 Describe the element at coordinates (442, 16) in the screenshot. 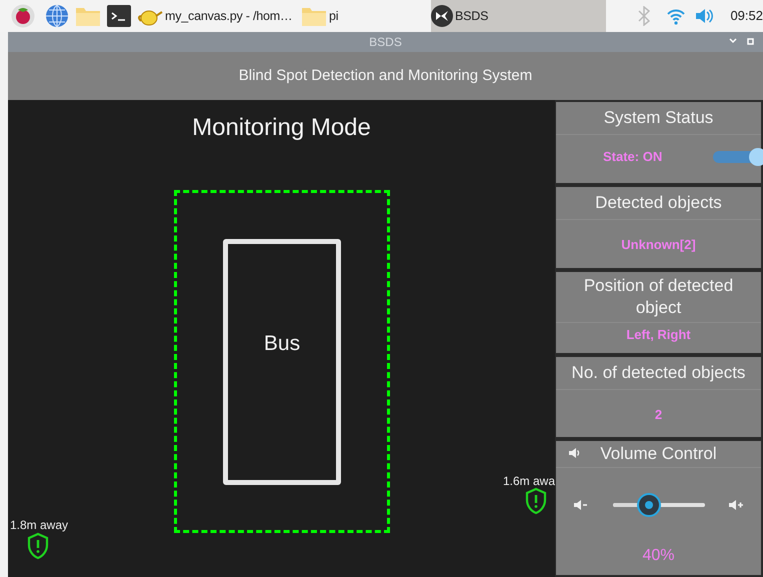

I see `app-logo-icon` at that location.